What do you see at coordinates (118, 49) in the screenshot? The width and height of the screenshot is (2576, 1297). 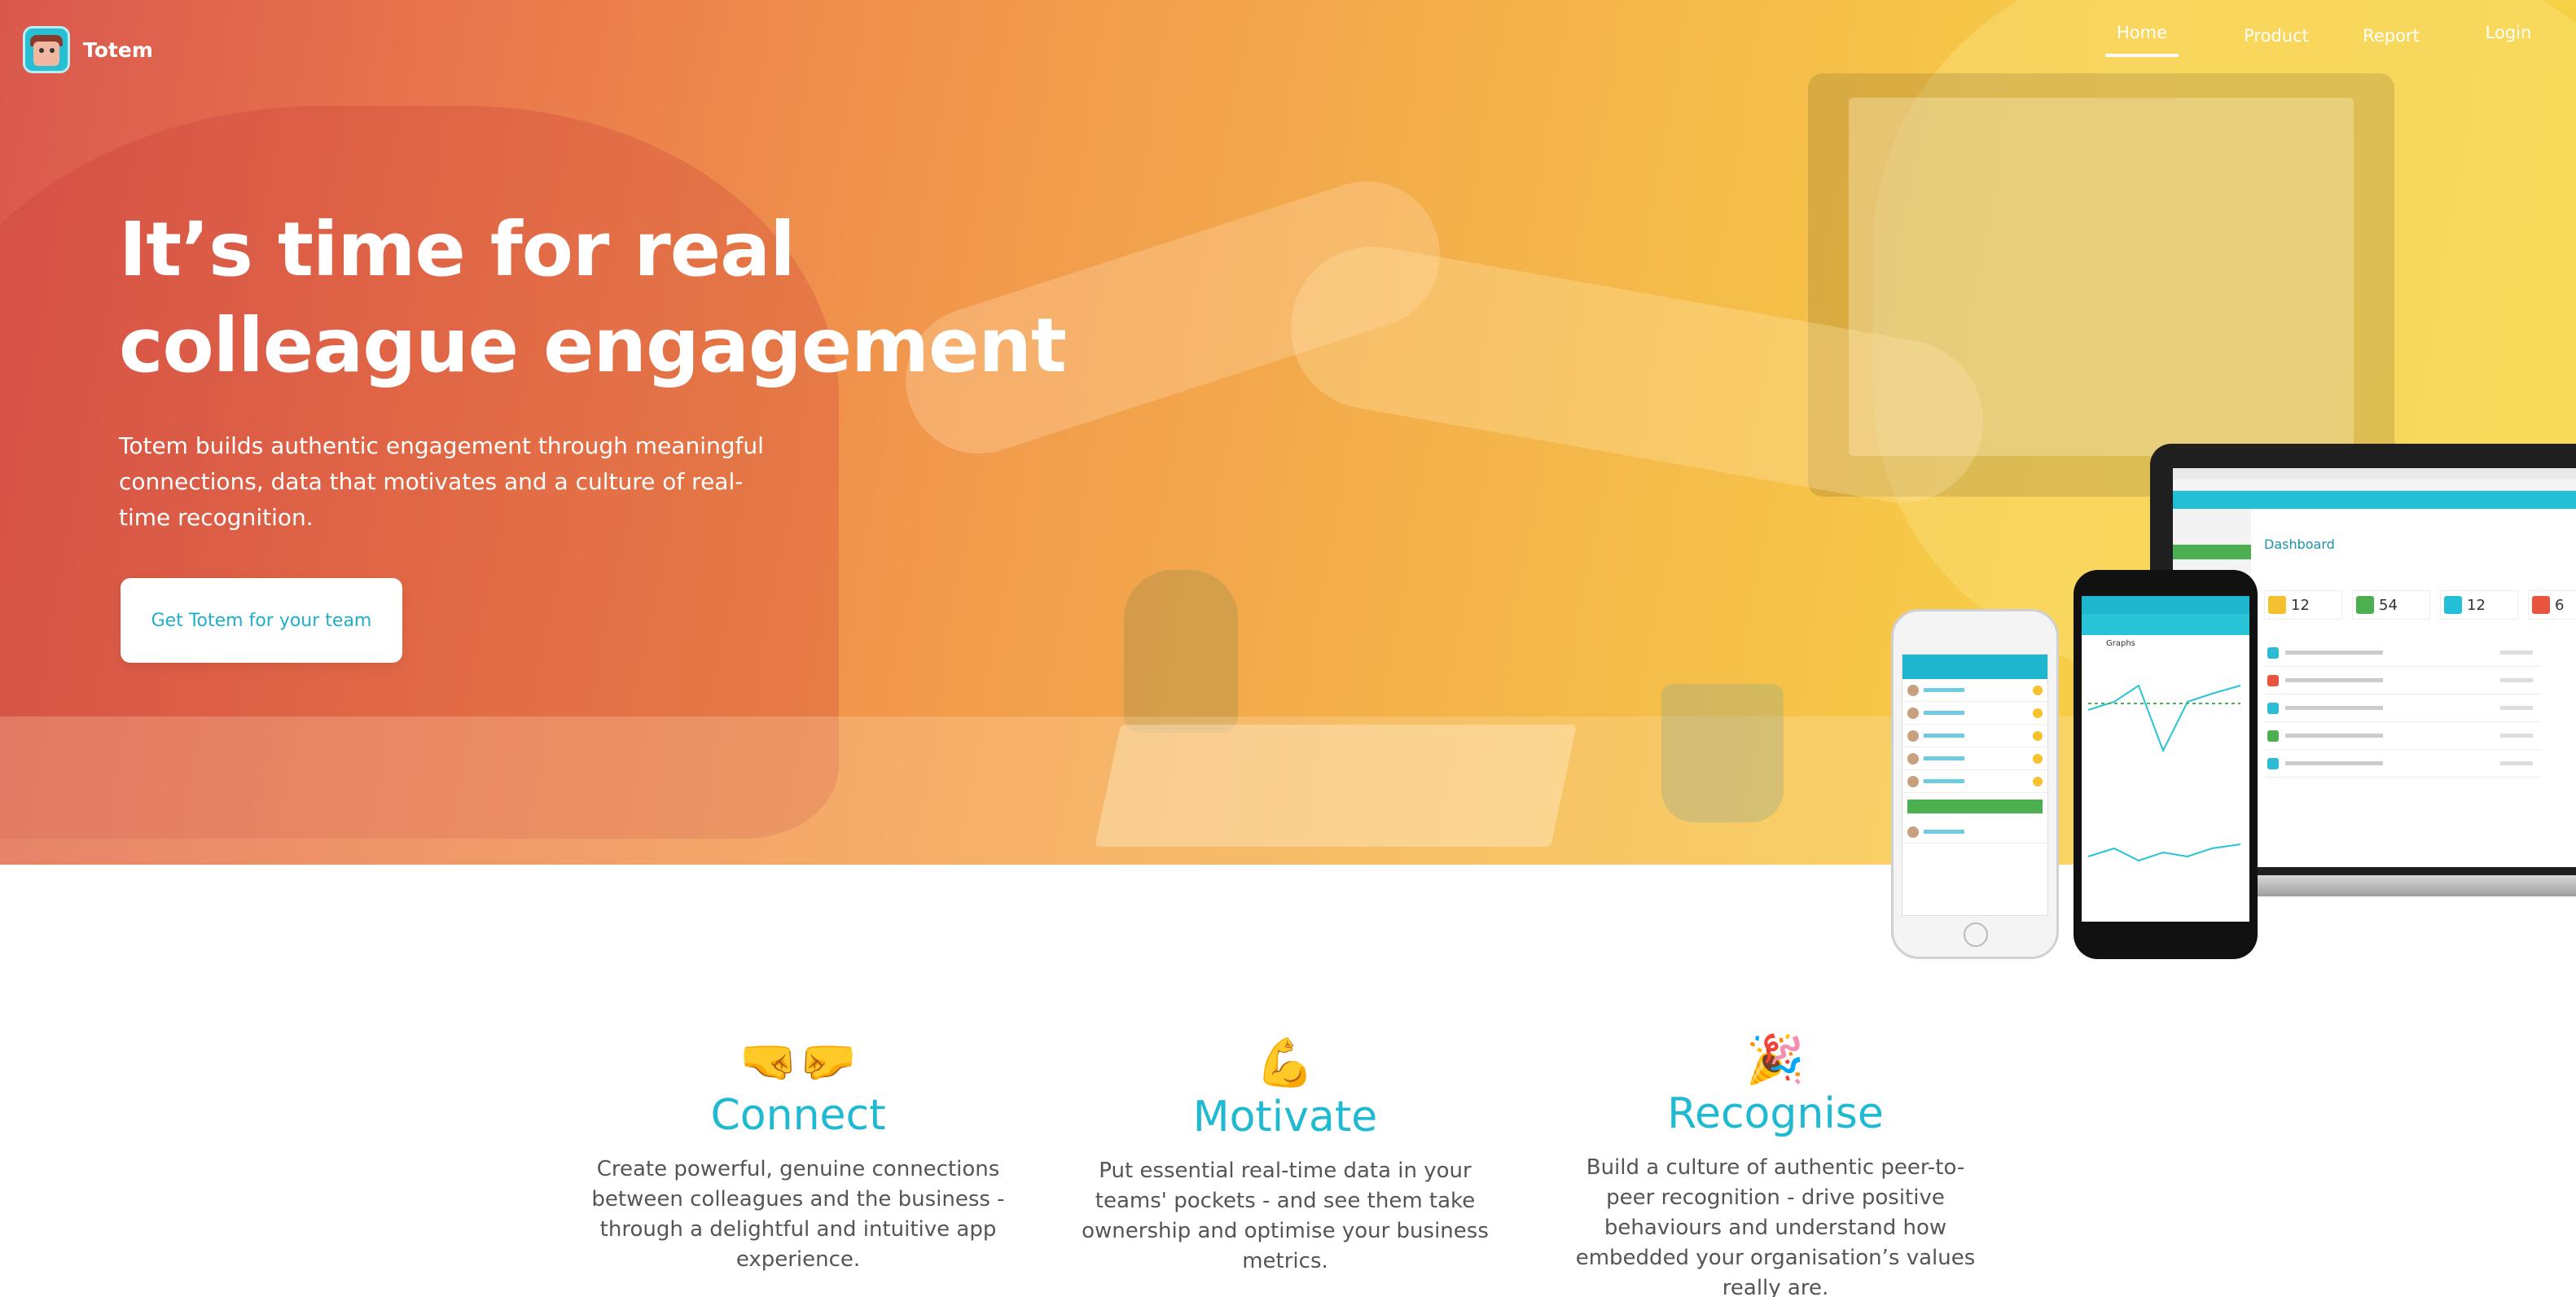 I see `brand-name: Totem` at bounding box center [118, 49].